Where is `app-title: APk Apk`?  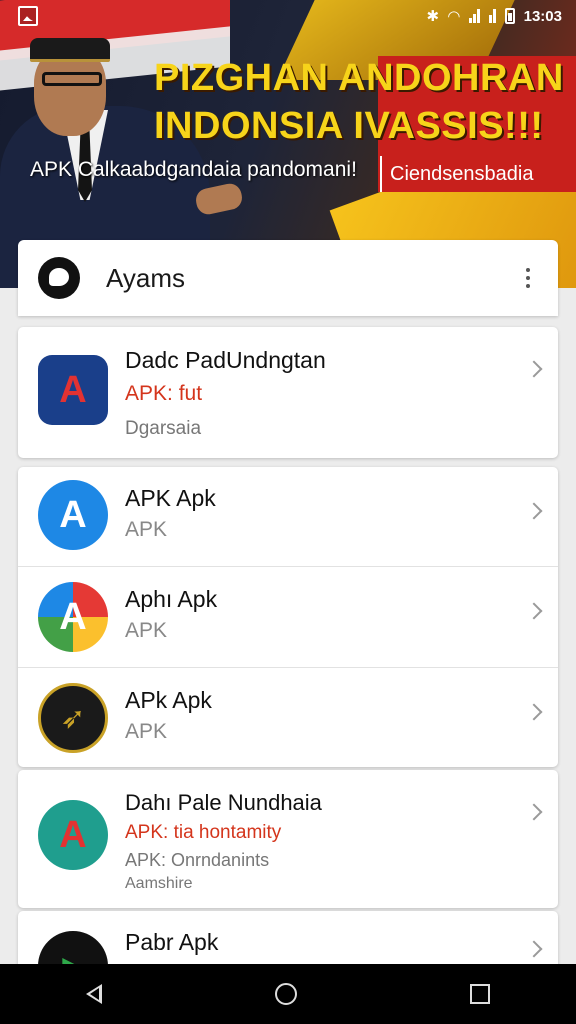 app-title: APk Apk is located at coordinates (168, 700).